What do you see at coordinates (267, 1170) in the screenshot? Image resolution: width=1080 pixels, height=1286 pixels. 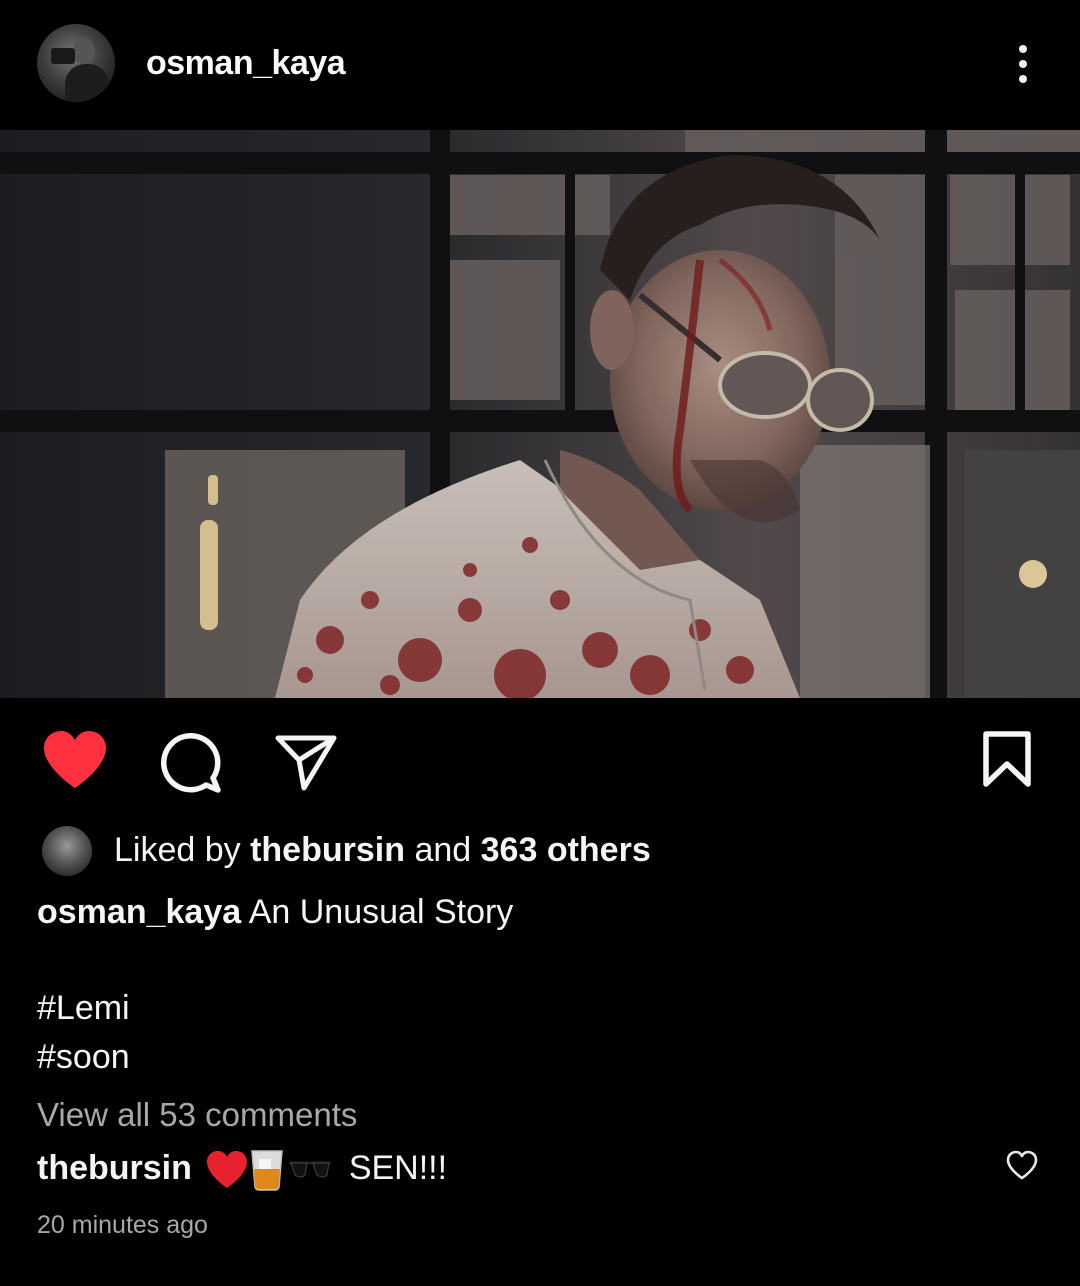 I see `whisky-glass-emoji` at bounding box center [267, 1170].